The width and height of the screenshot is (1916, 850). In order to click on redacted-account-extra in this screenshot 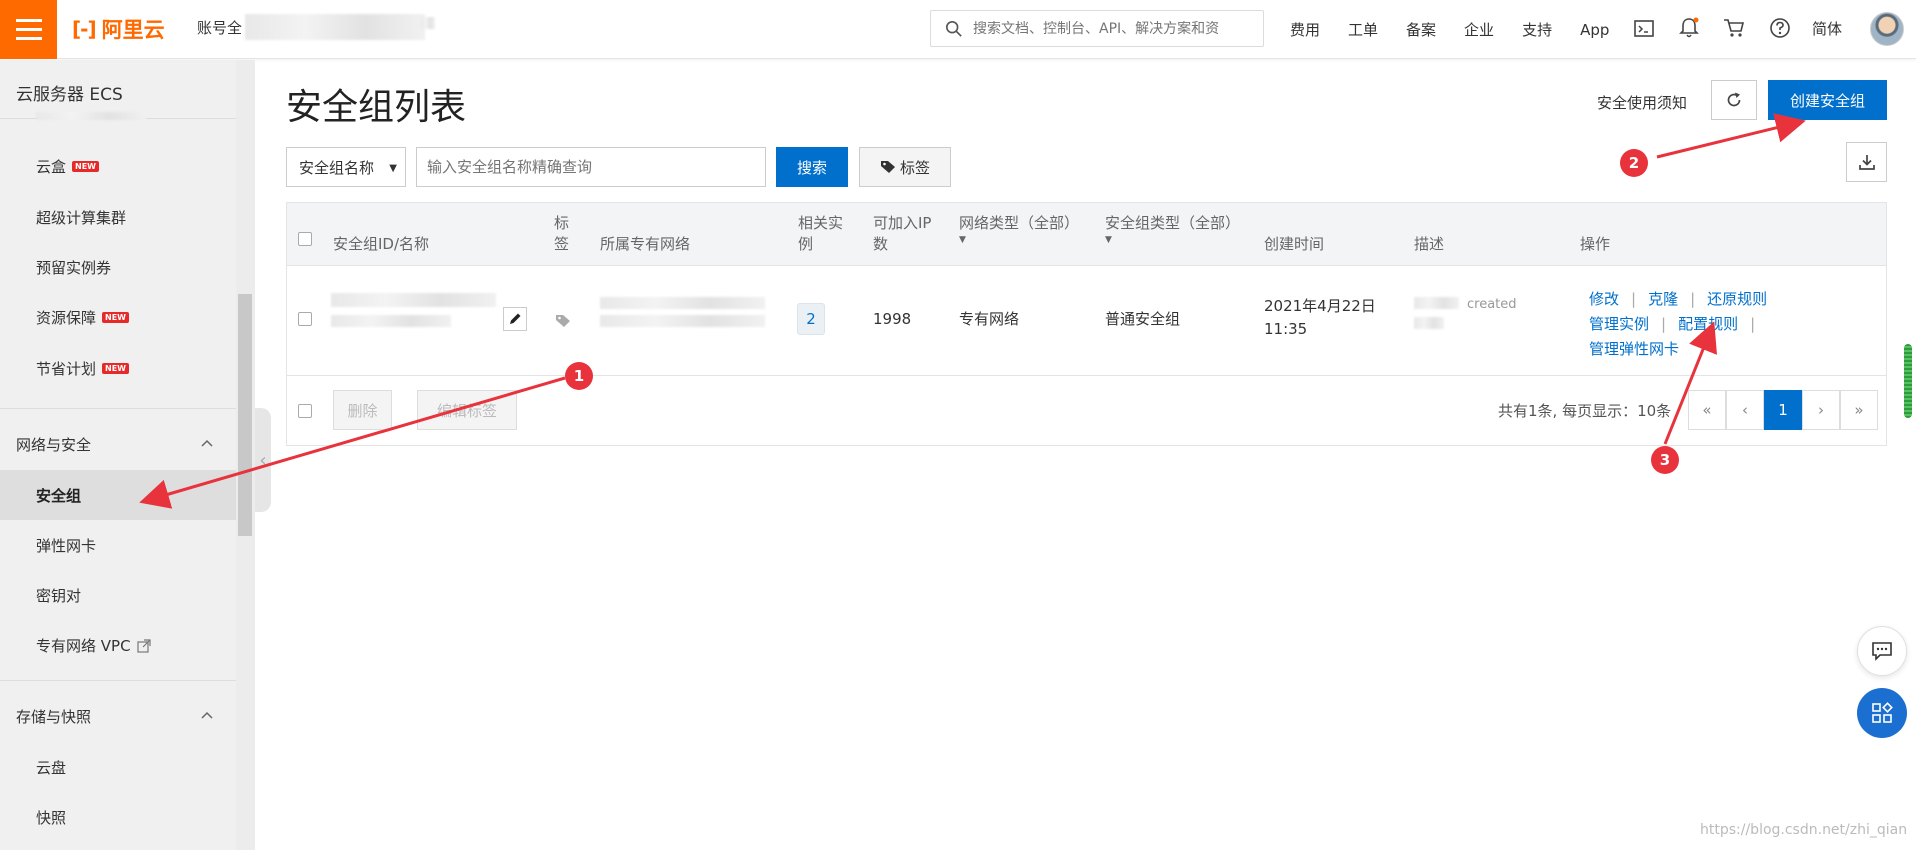, I will do `click(428, 23)`.